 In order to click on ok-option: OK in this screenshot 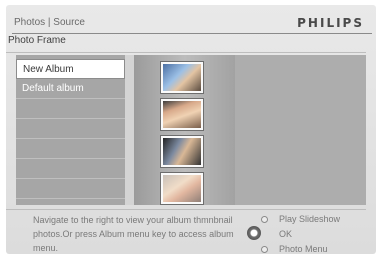, I will do `click(285, 234)`.